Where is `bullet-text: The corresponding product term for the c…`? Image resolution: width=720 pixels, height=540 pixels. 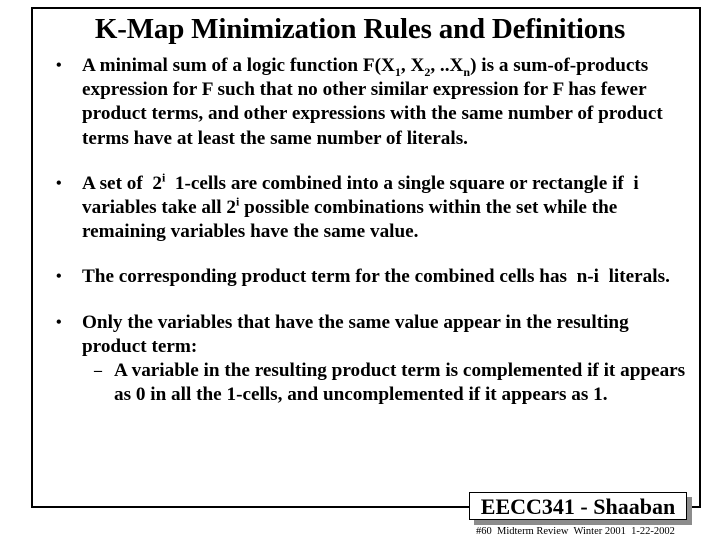
bullet-text: The corresponding product term for the c… is located at coordinates (376, 277).